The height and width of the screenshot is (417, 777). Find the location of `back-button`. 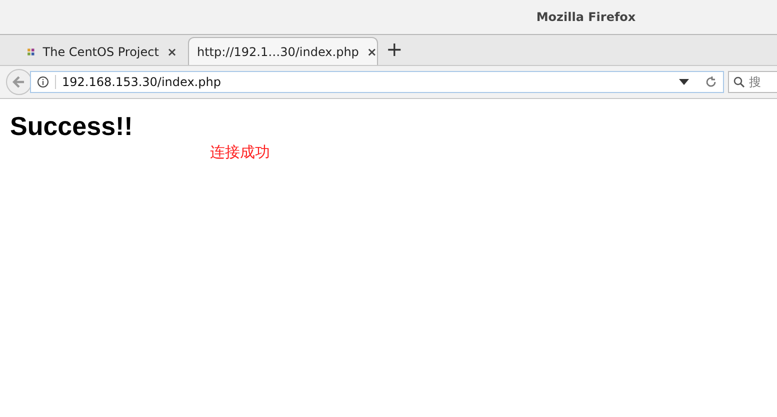

back-button is located at coordinates (19, 82).